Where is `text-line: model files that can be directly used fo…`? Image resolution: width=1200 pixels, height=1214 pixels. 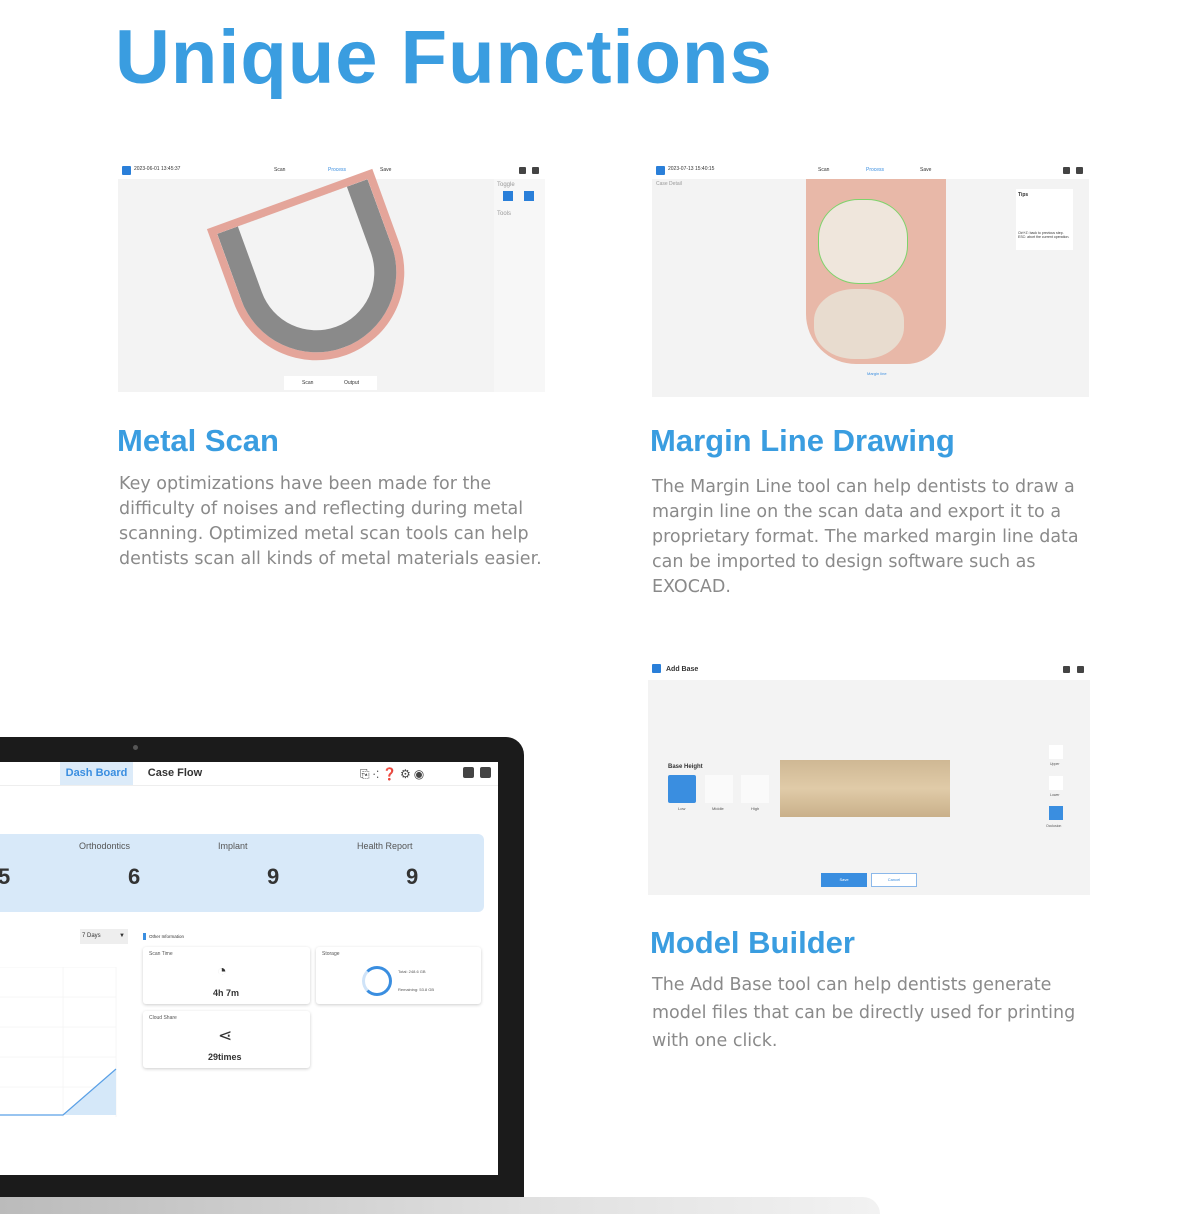 text-line: model files that can be directly used fo… is located at coordinates (864, 1013).